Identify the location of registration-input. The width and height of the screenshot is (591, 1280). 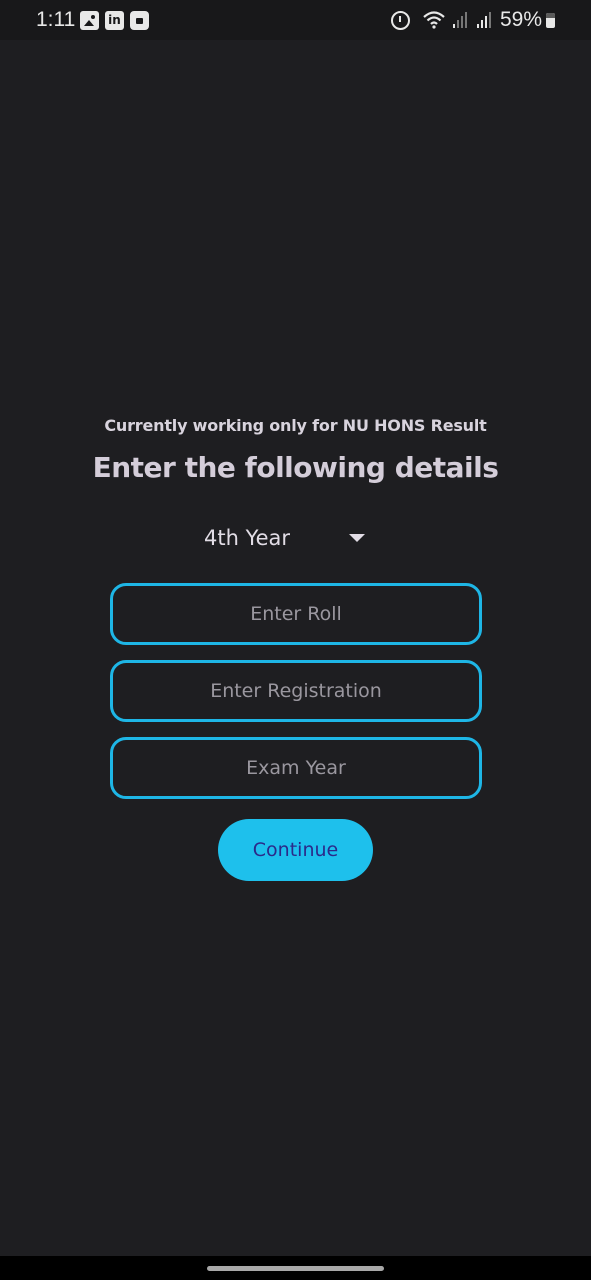
(296, 691).